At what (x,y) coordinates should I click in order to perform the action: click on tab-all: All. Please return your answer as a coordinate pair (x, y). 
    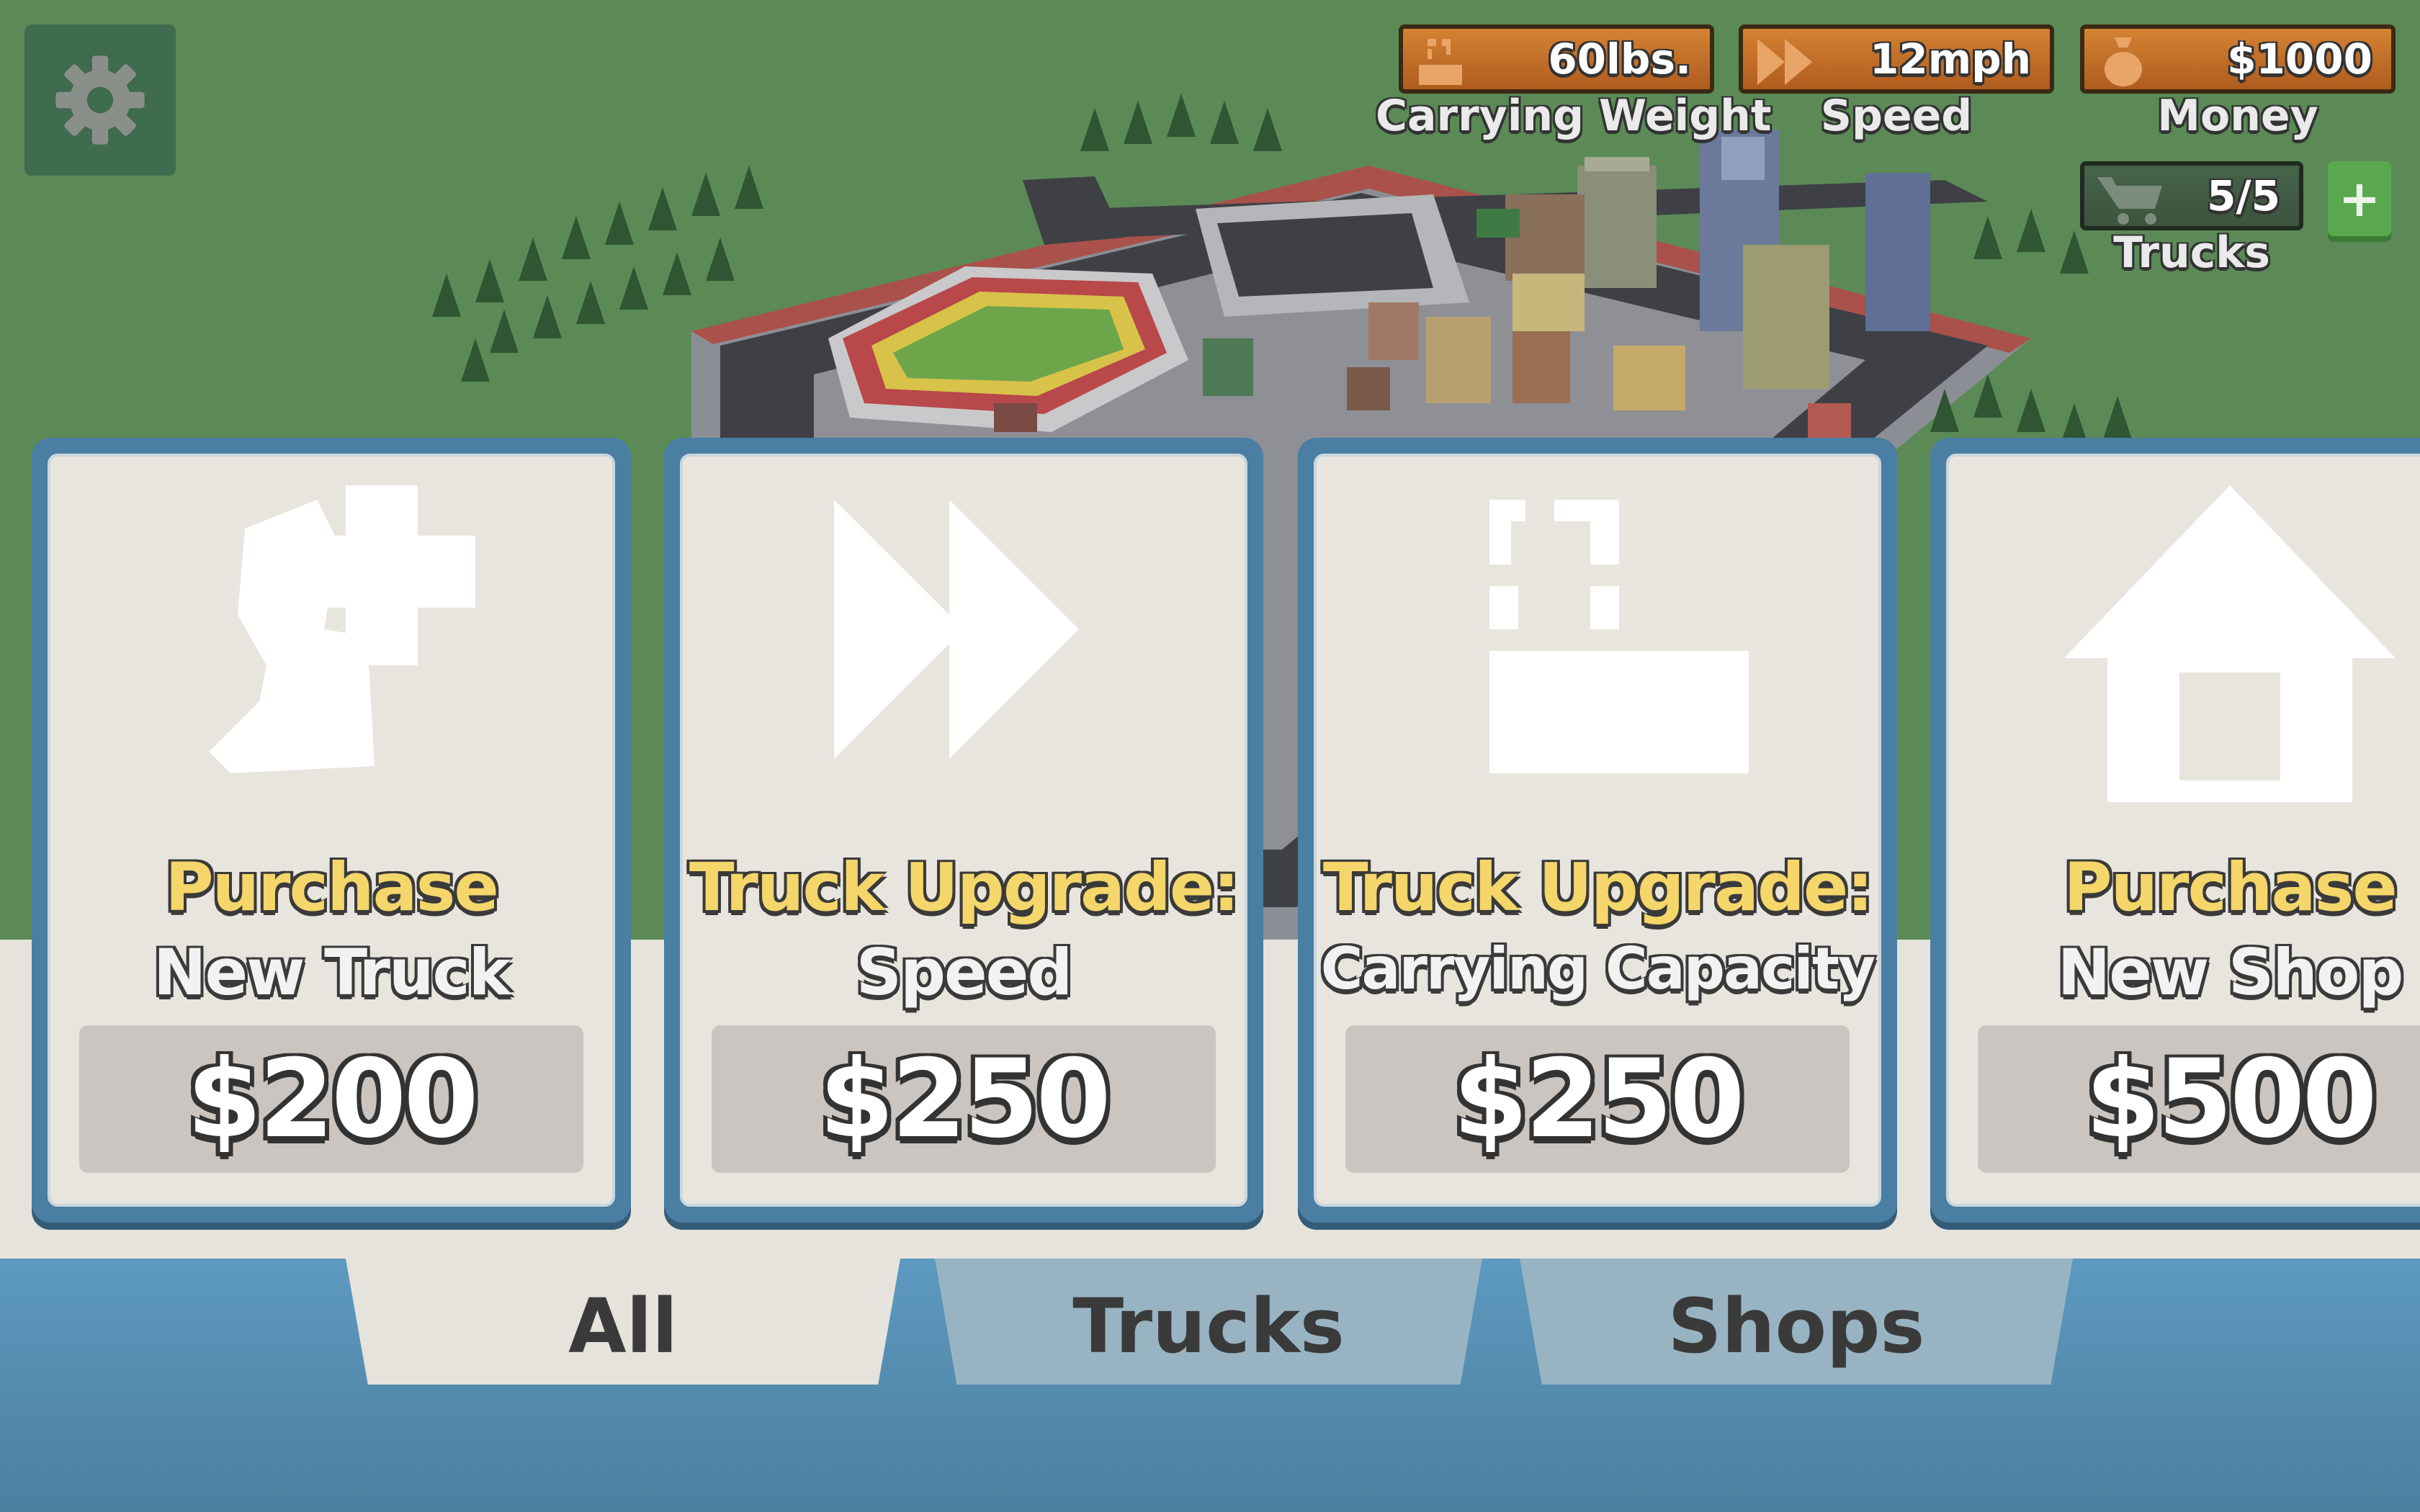
    Looking at the image, I should click on (623, 1322).